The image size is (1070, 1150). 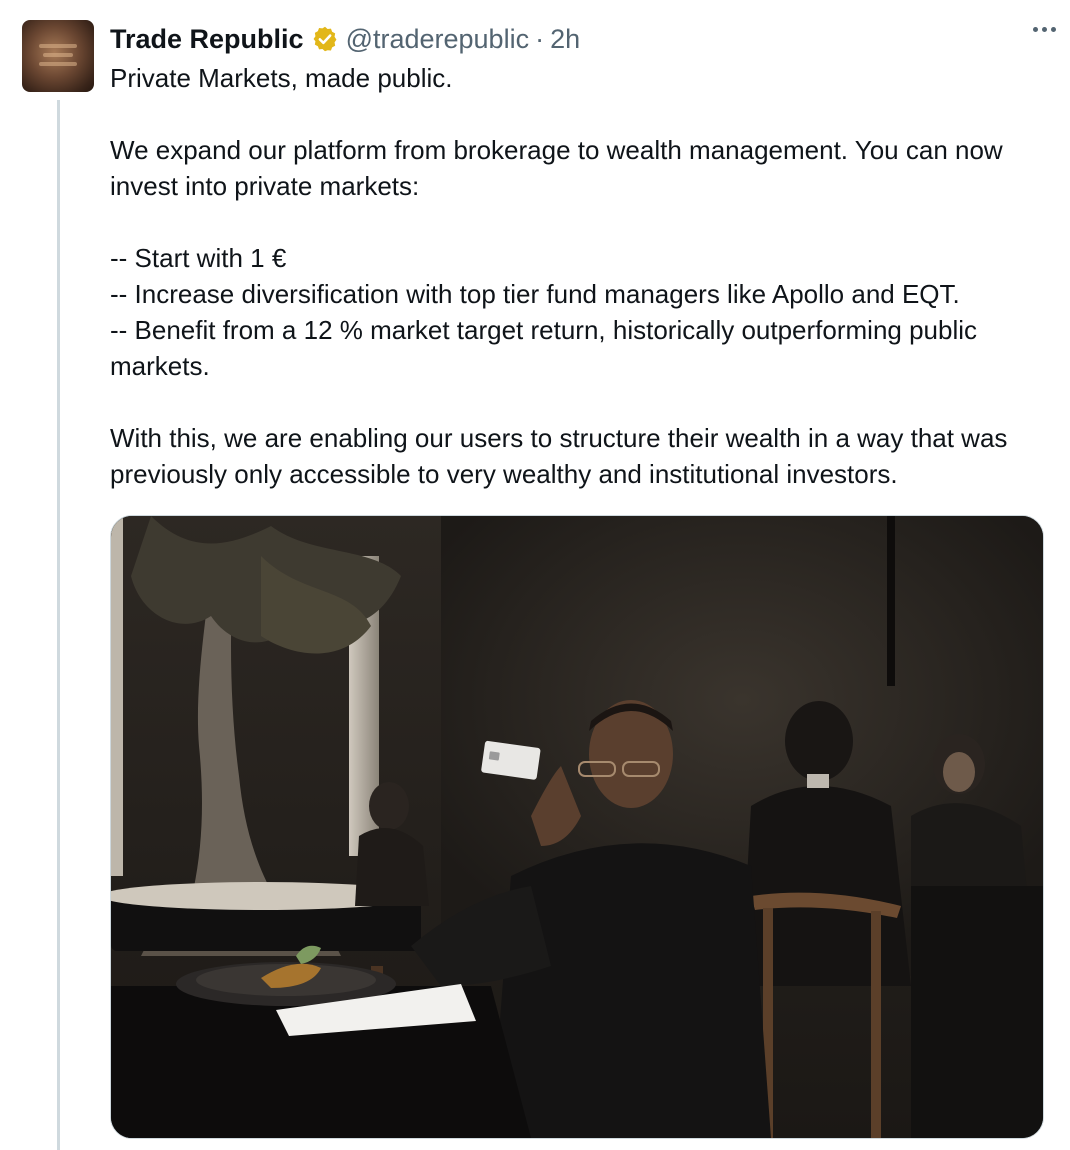 I want to click on tweet-bullet: -- Start with 1 €, so click(x=198, y=258).